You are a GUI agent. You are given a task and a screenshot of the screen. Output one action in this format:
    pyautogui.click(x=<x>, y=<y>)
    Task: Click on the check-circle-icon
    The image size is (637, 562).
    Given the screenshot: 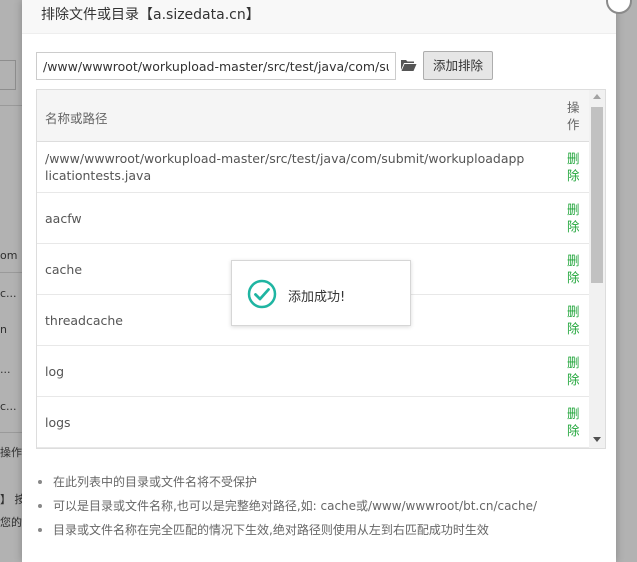 What is the action you would take?
    pyautogui.click(x=262, y=294)
    